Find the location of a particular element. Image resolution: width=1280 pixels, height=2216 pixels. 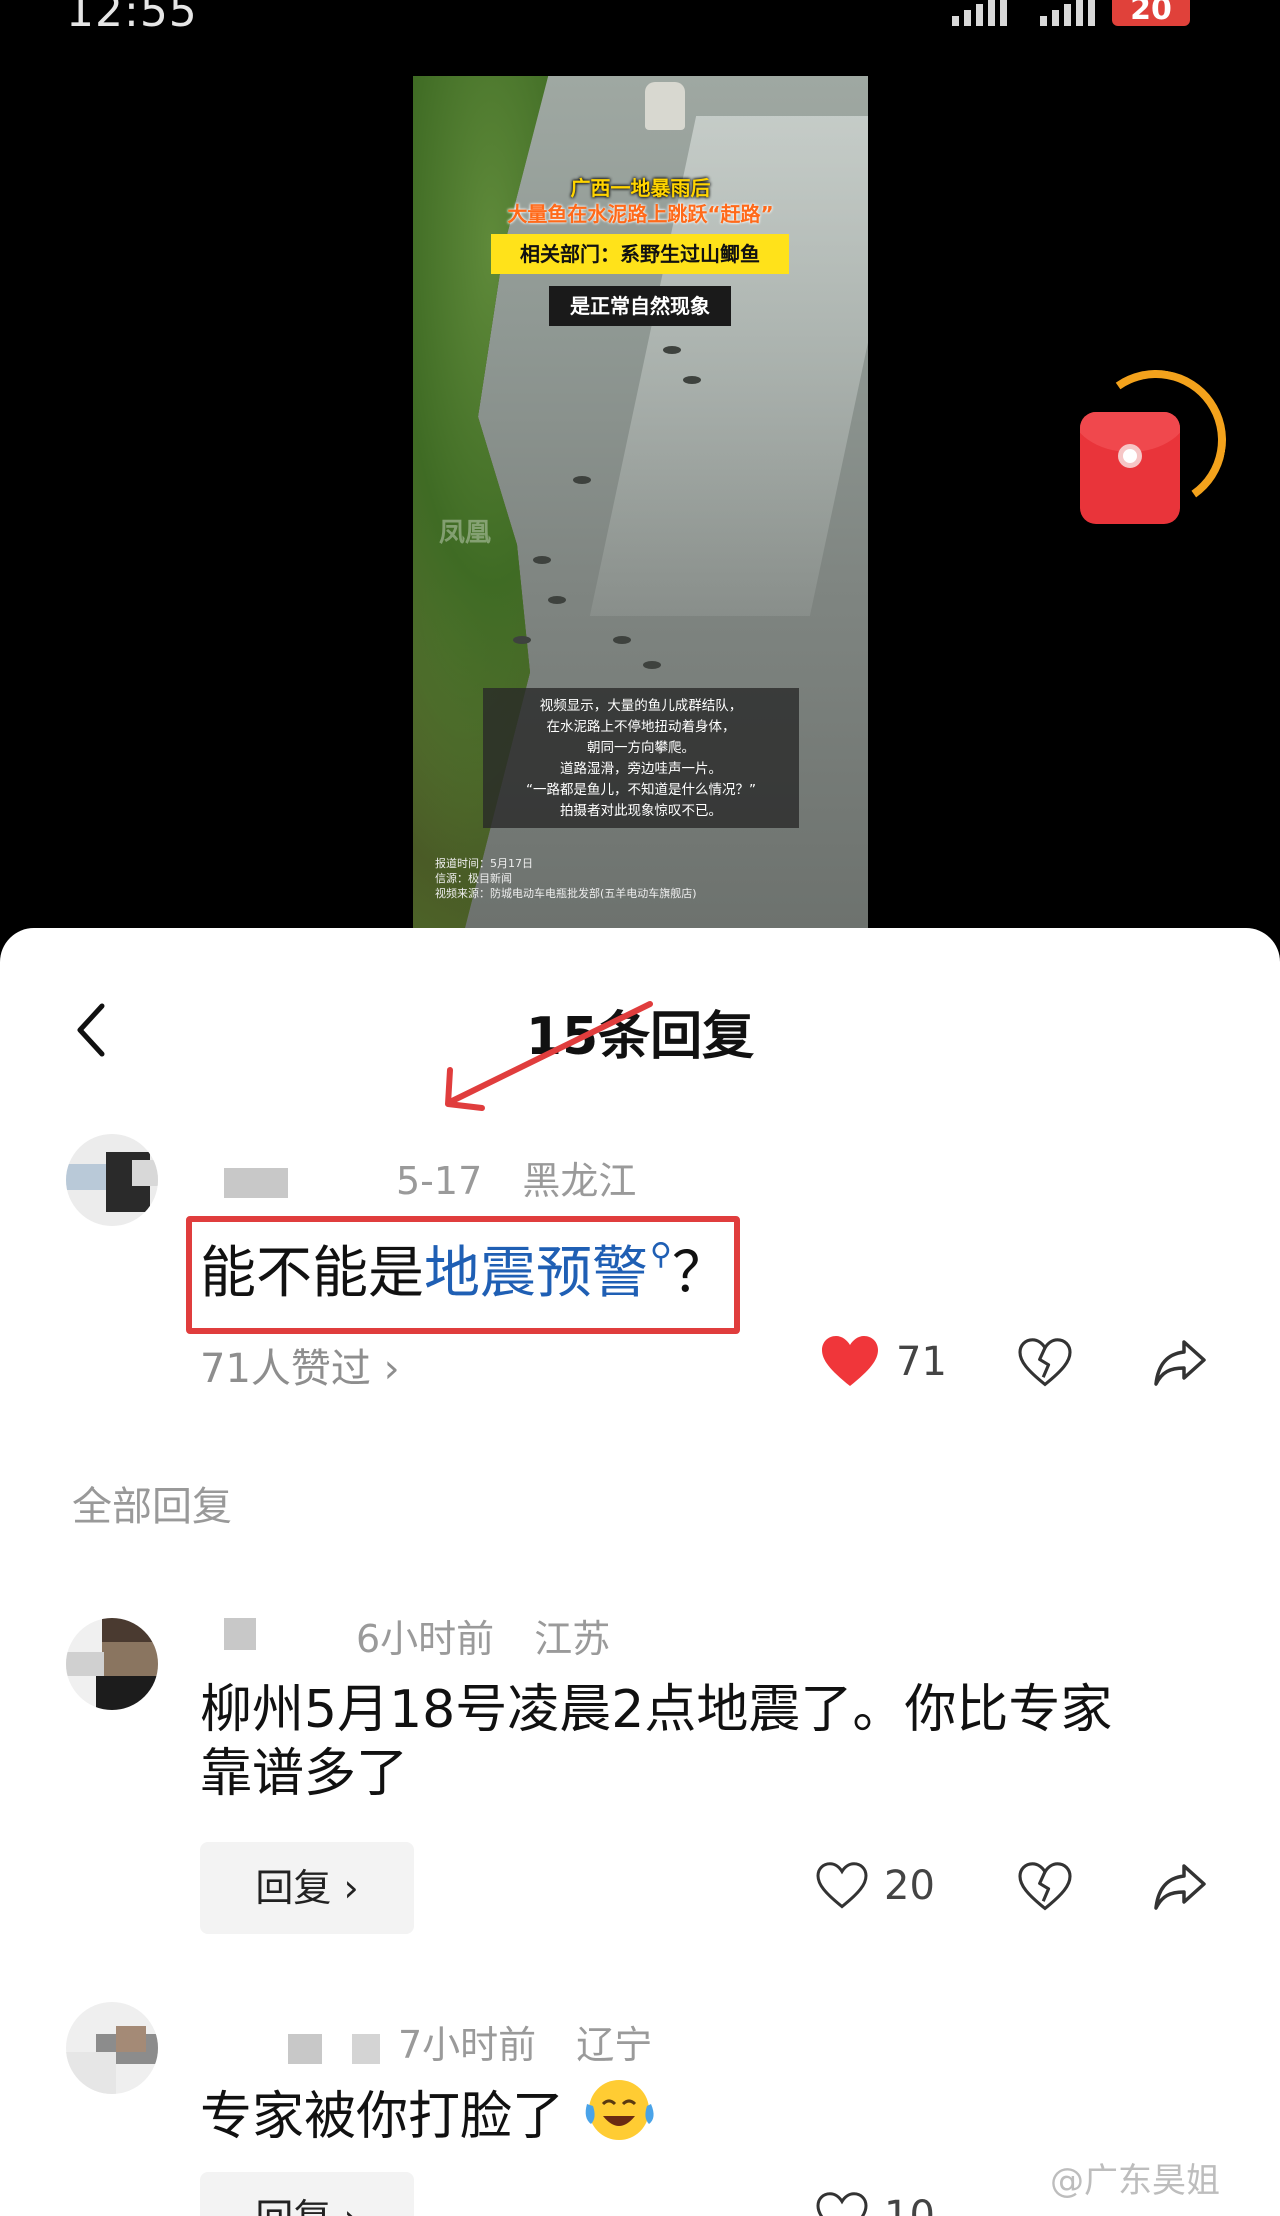

reply-text-line: 专家被你打脸了 is located at coordinates (382, 2117).